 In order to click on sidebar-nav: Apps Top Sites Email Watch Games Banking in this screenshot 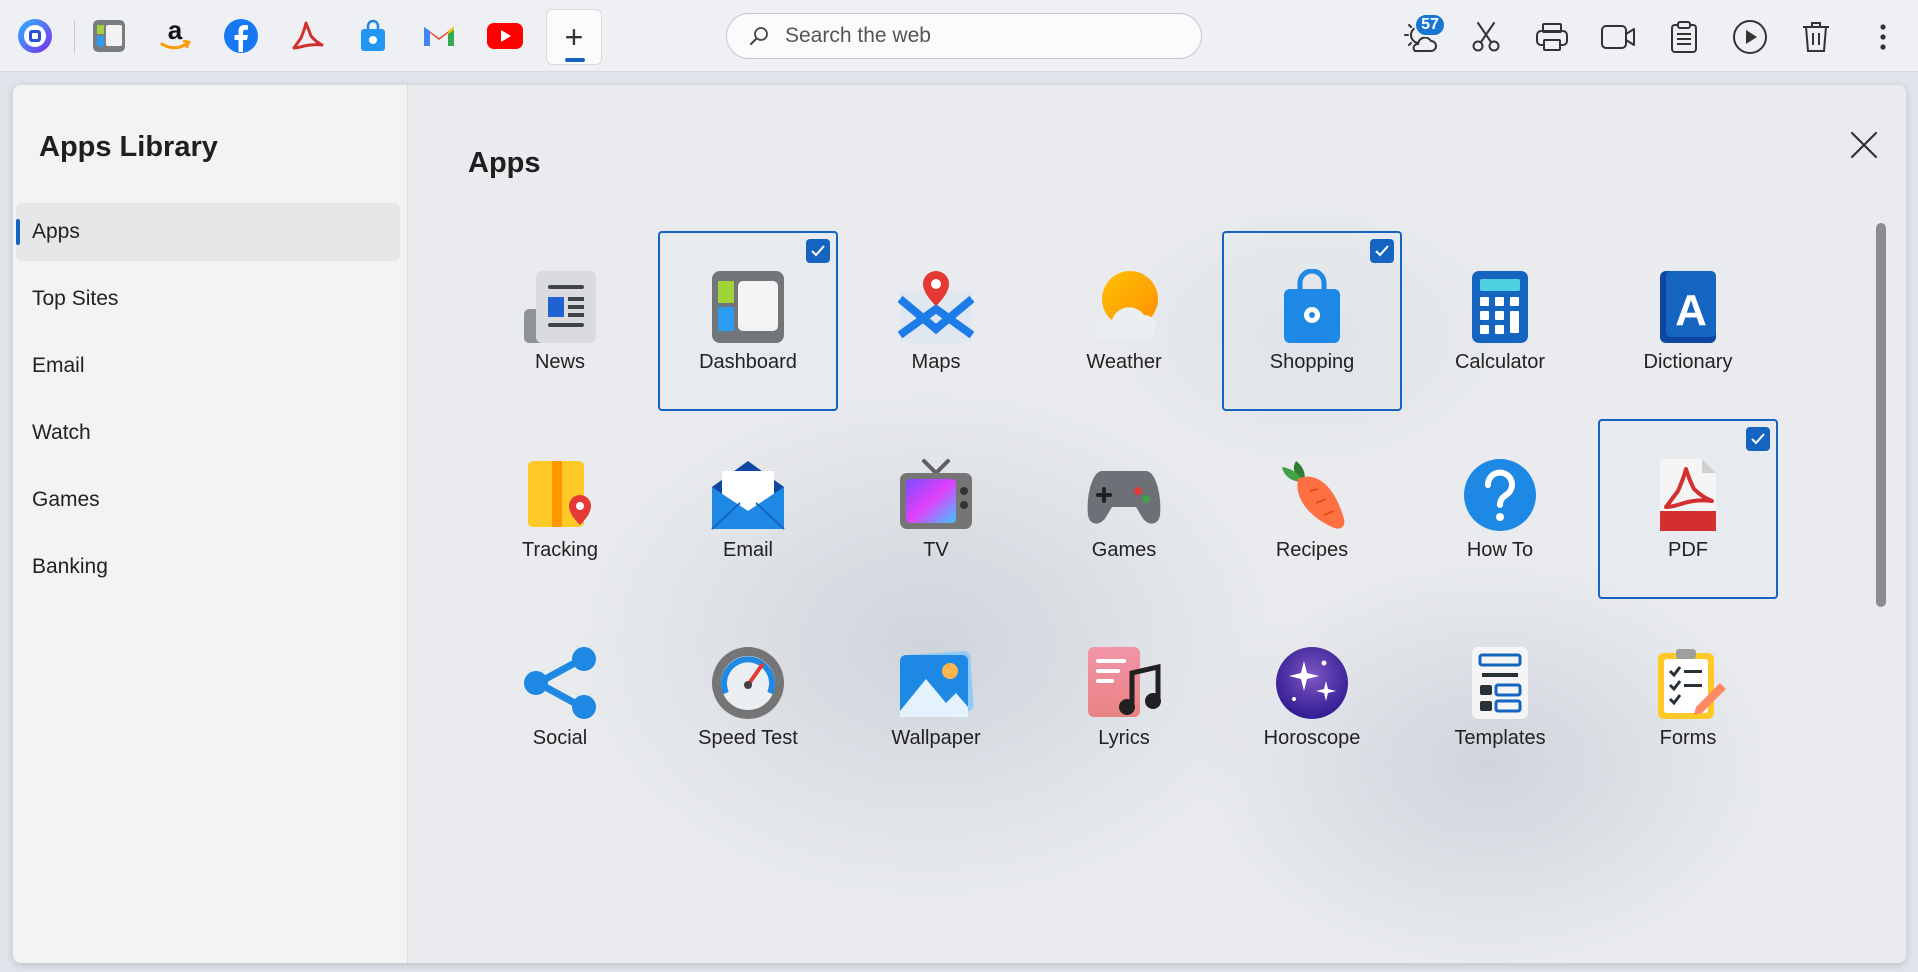, I will do `click(208, 404)`.